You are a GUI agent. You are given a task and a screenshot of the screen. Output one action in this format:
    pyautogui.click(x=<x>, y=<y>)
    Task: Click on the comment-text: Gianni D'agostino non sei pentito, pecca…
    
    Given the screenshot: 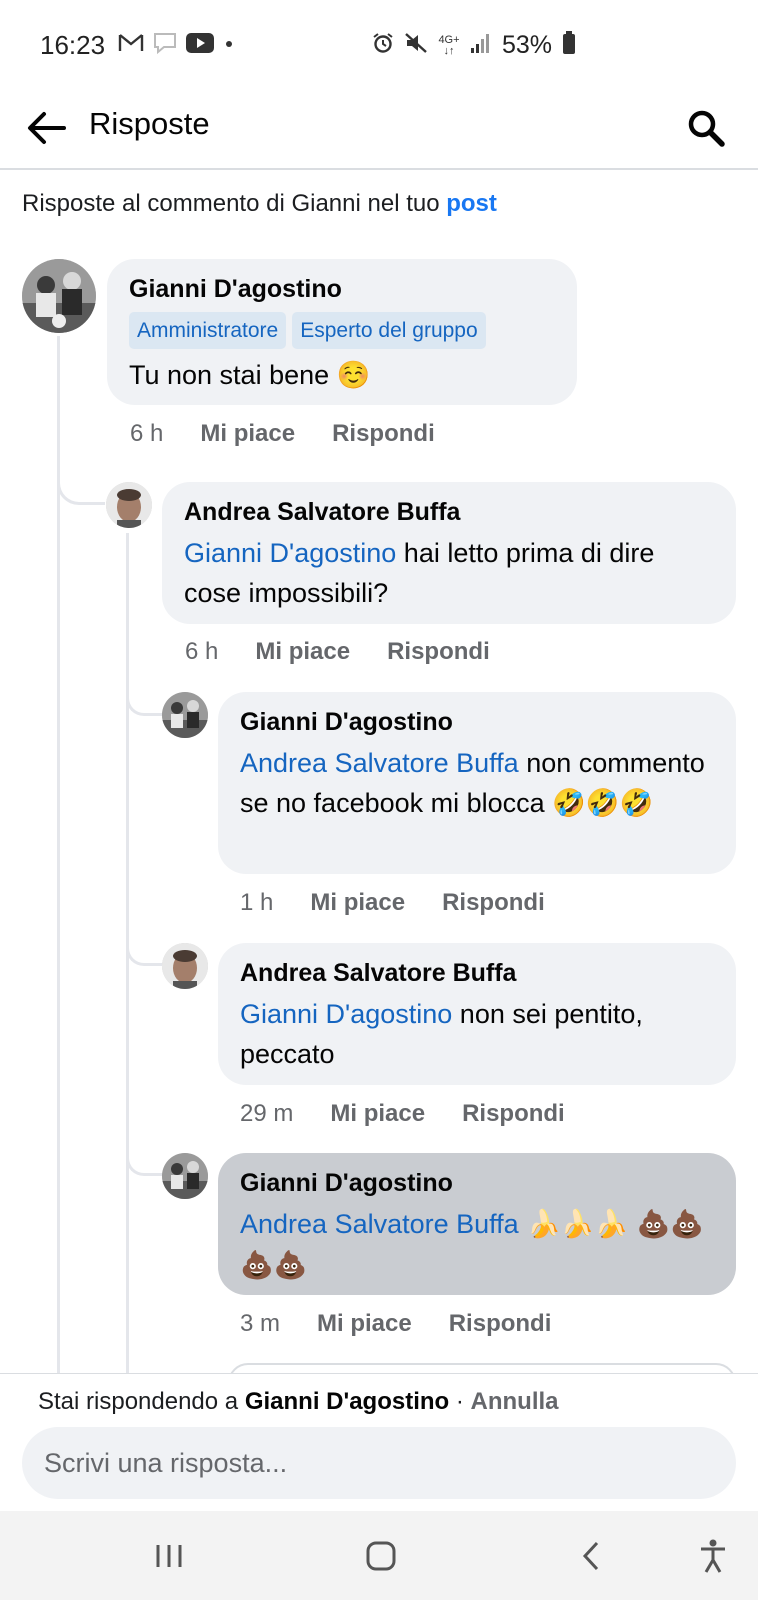 What is the action you would take?
    pyautogui.click(x=477, y=1034)
    